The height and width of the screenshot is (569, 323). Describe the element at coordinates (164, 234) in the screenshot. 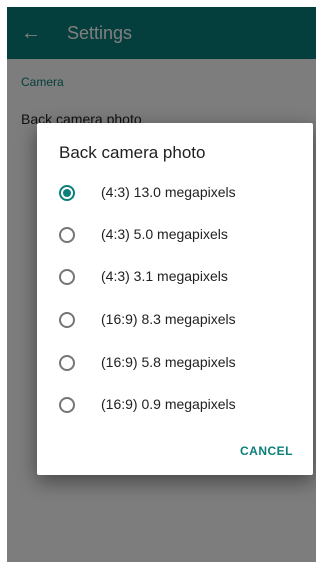

I see `option-label: (4:3) 5.0 megapixels` at that location.